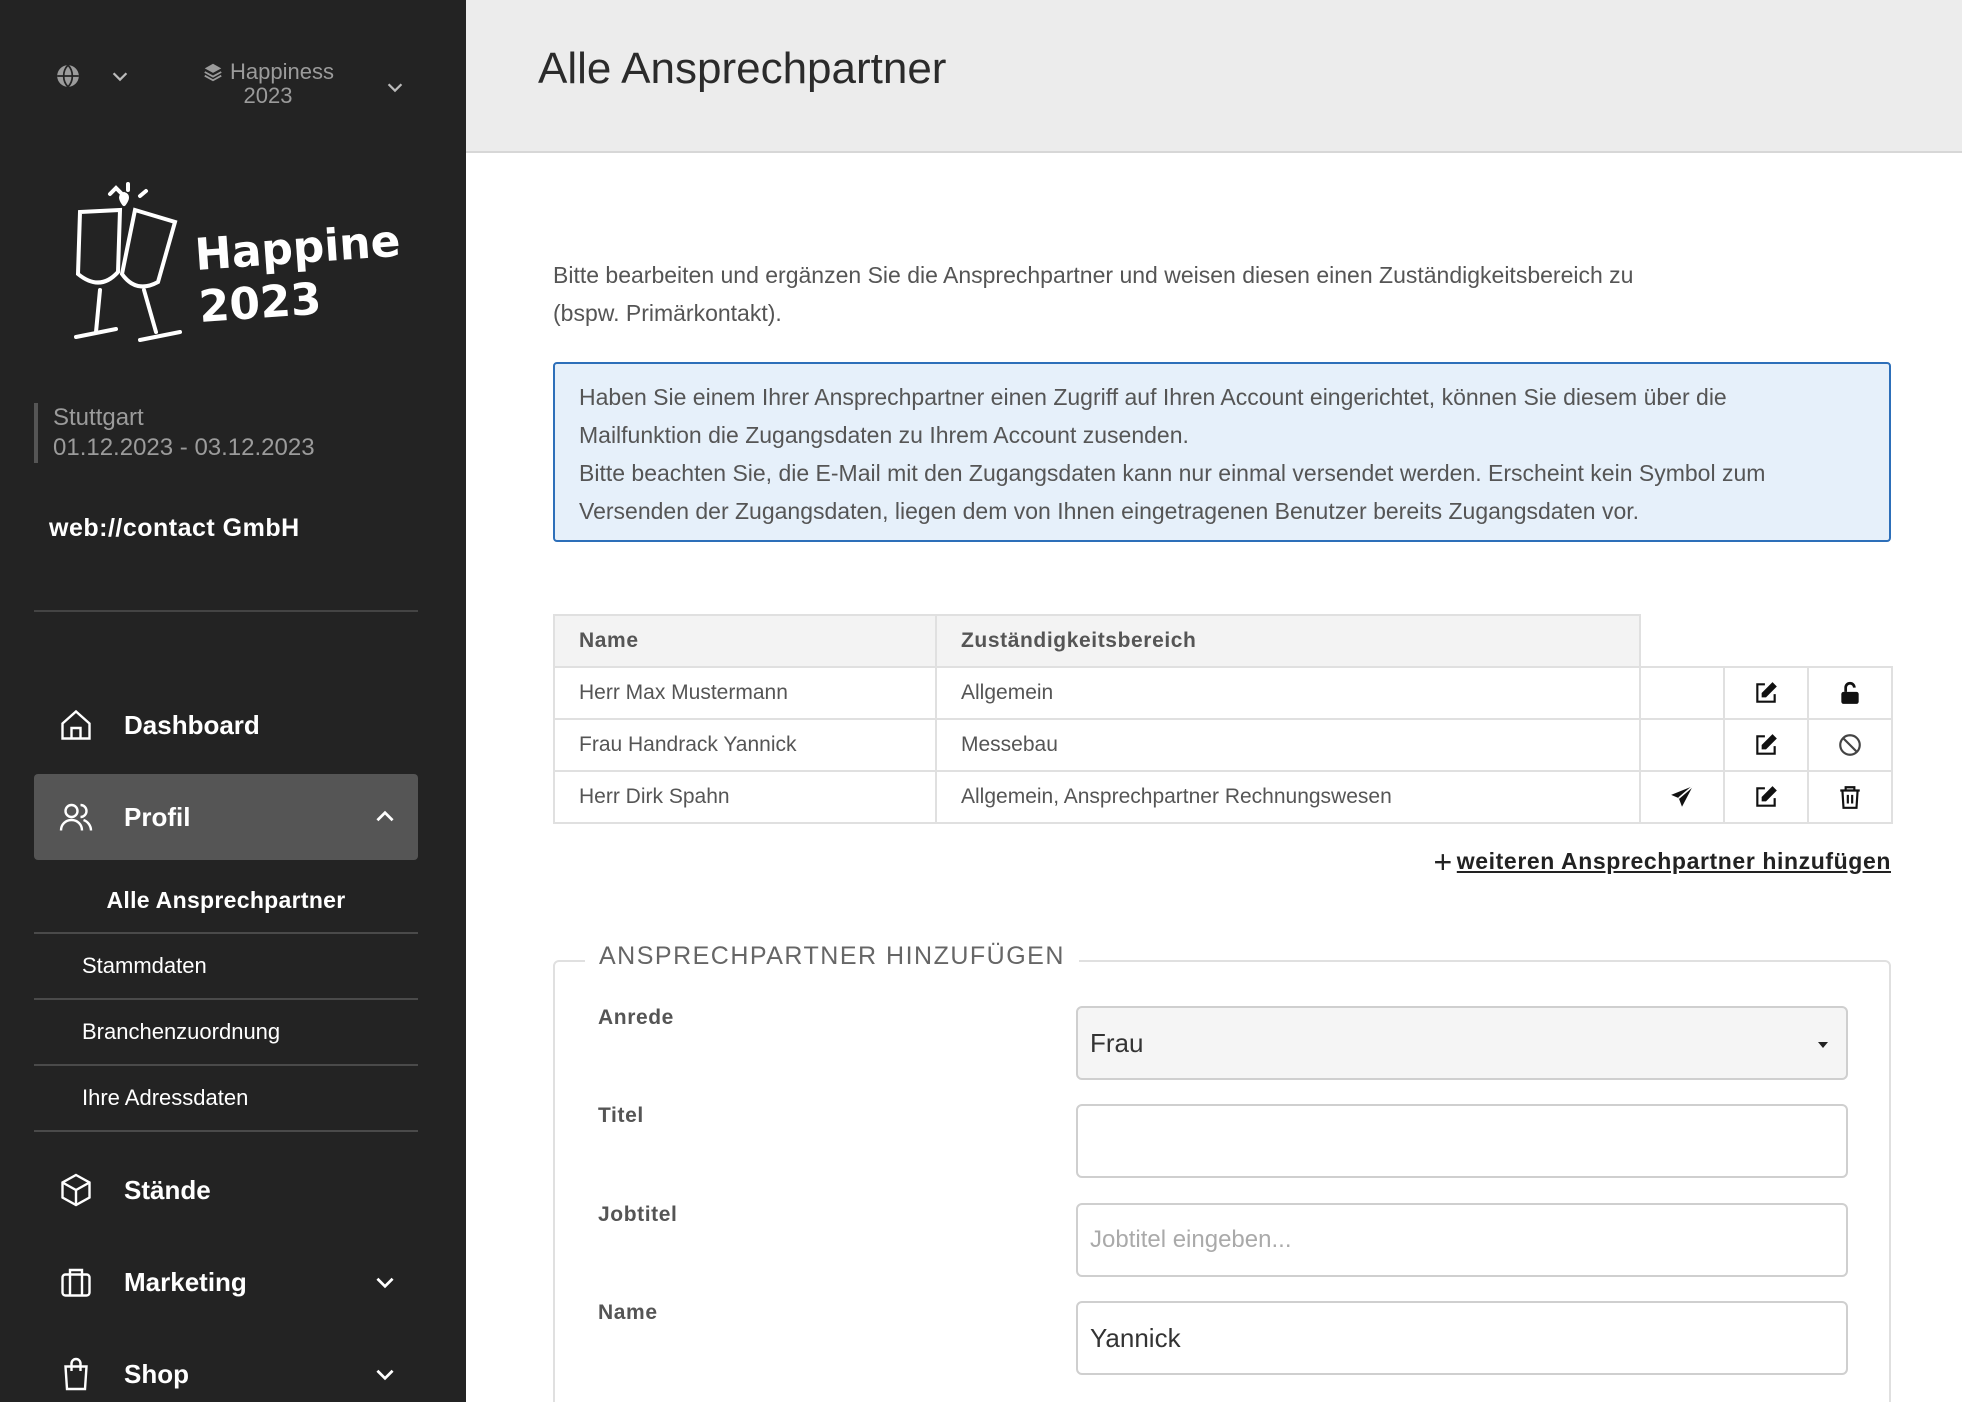 This screenshot has width=1962, height=1402. I want to click on titel-input, so click(1462, 1141).